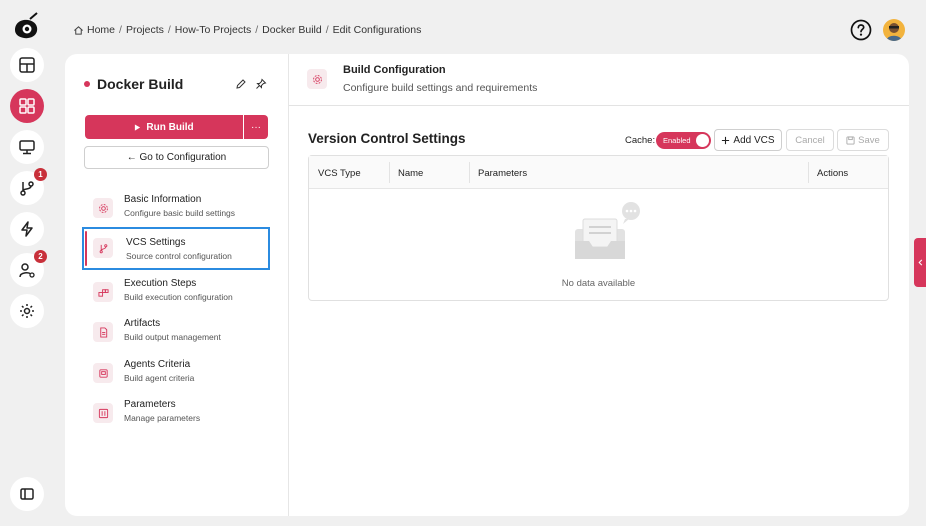 This screenshot has height=526, width=926. Describe the element at coordinates (138, 127) in the screenshot. I see `play-icon` at that location.